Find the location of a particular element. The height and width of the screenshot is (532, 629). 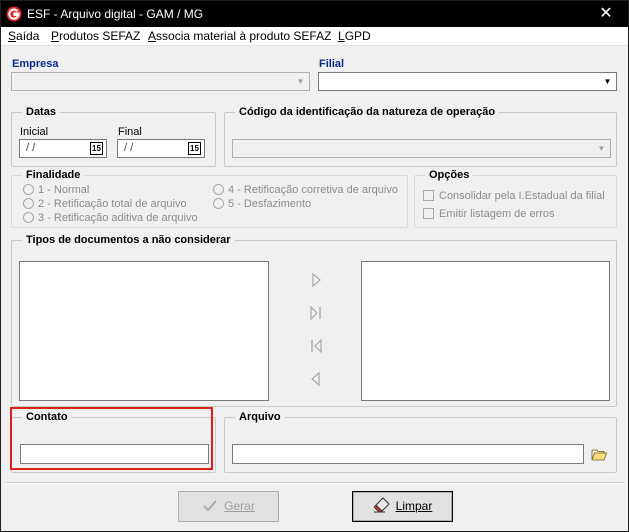

emitir-listagem-checkbox: Emitir listagem de erros is located at coordinates (489, 214).